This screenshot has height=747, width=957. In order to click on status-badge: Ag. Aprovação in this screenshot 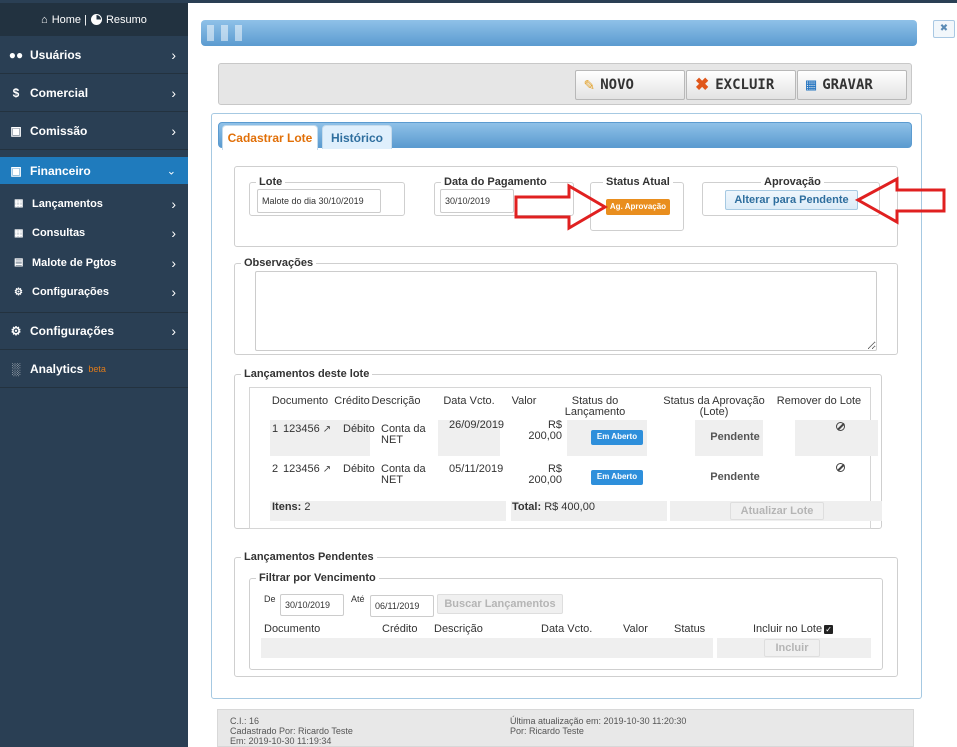, I will do `click(638, 207)`.